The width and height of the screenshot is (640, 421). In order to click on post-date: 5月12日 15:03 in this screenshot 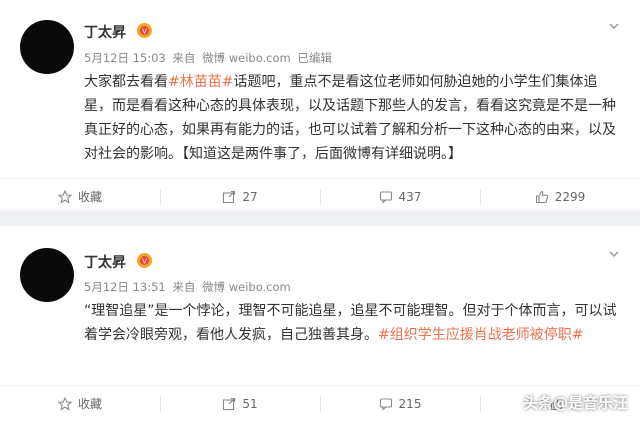, I will do `click(125, 58)`.